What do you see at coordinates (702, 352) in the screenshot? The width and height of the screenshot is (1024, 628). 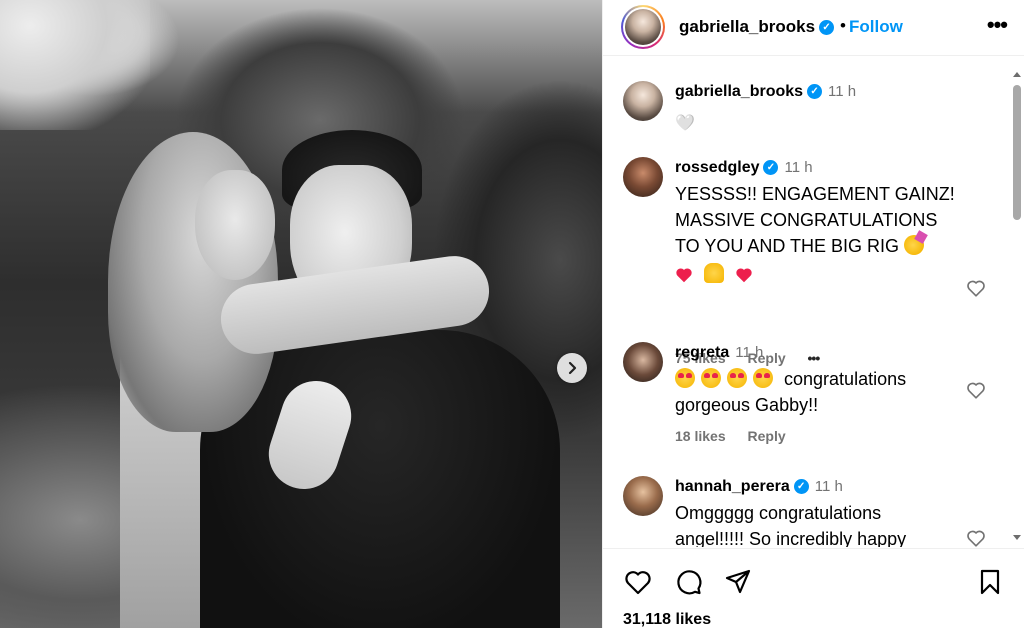 I see `comment-username-text: regreta` at bounding box center [702, 352].